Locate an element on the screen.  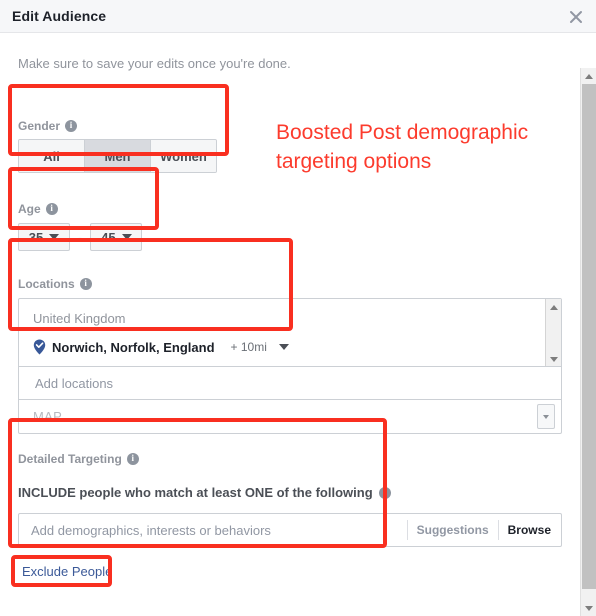
exclude-people-link: Exclude People is located at coordinates (67, 571).